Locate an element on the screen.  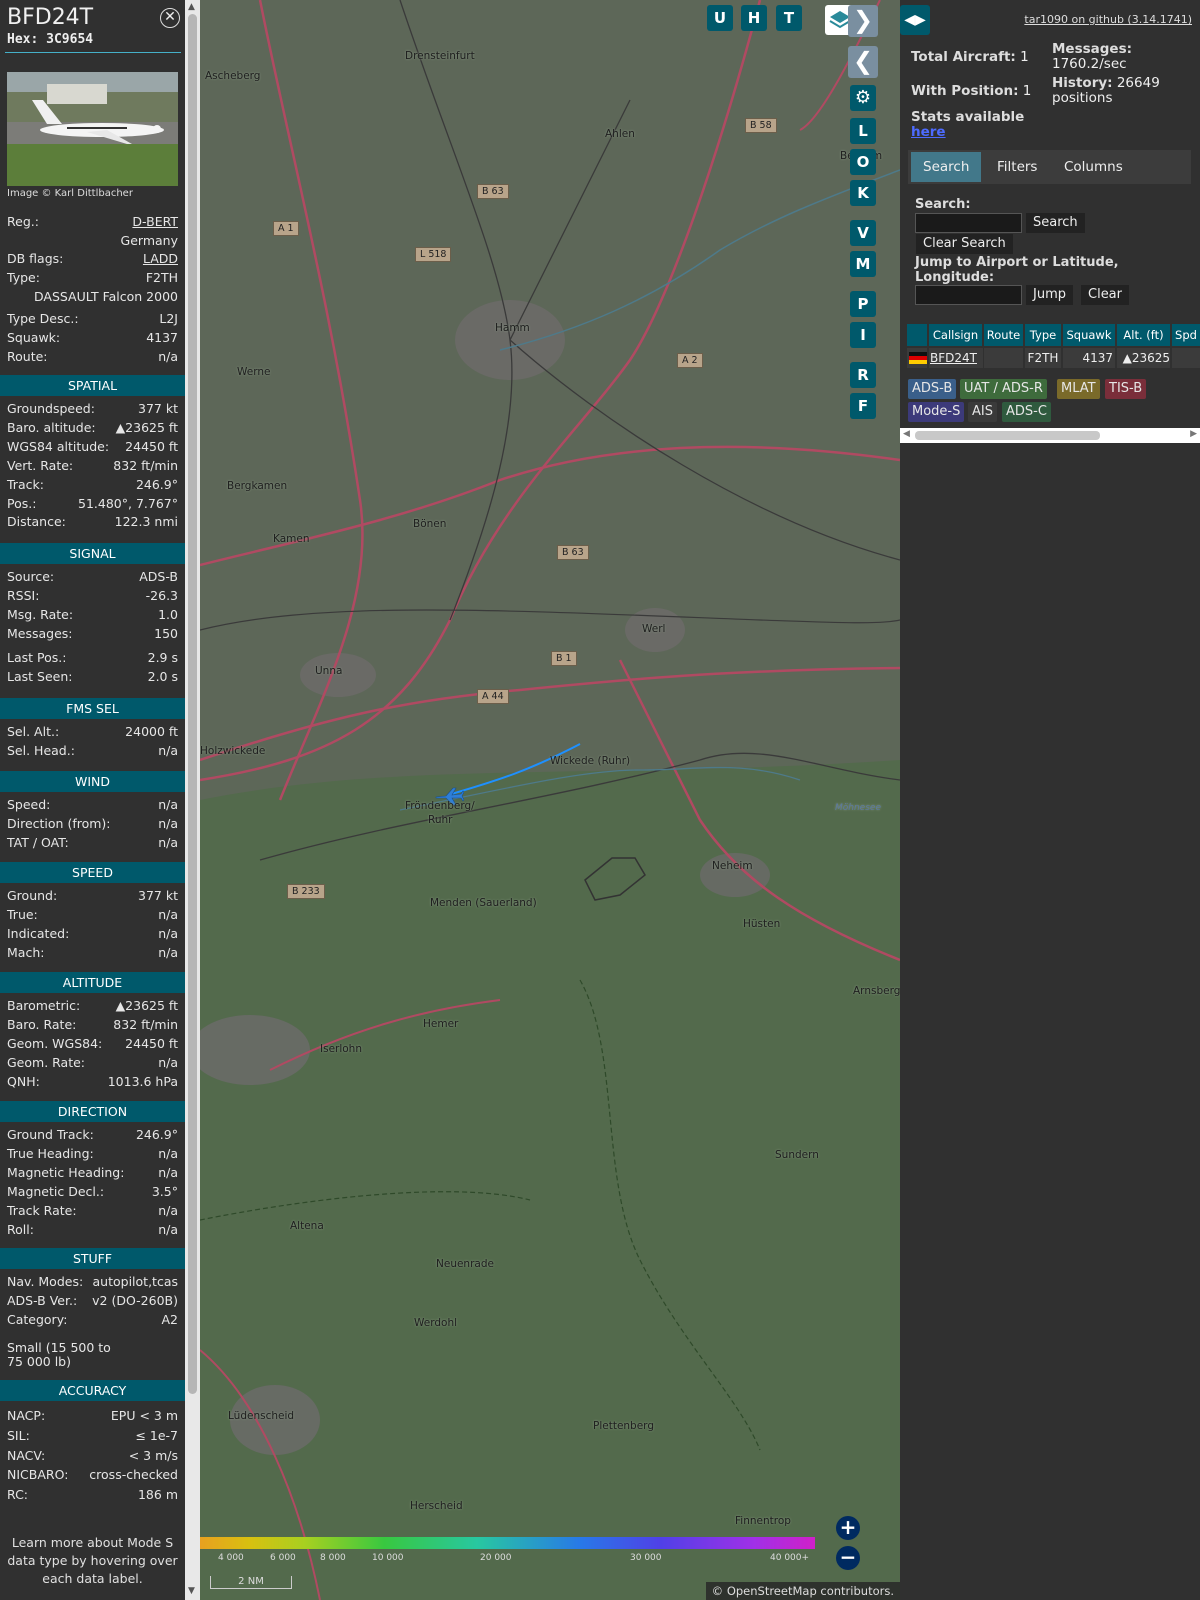
accuracy-label: NACP: is located at coordinates (26, 1415).